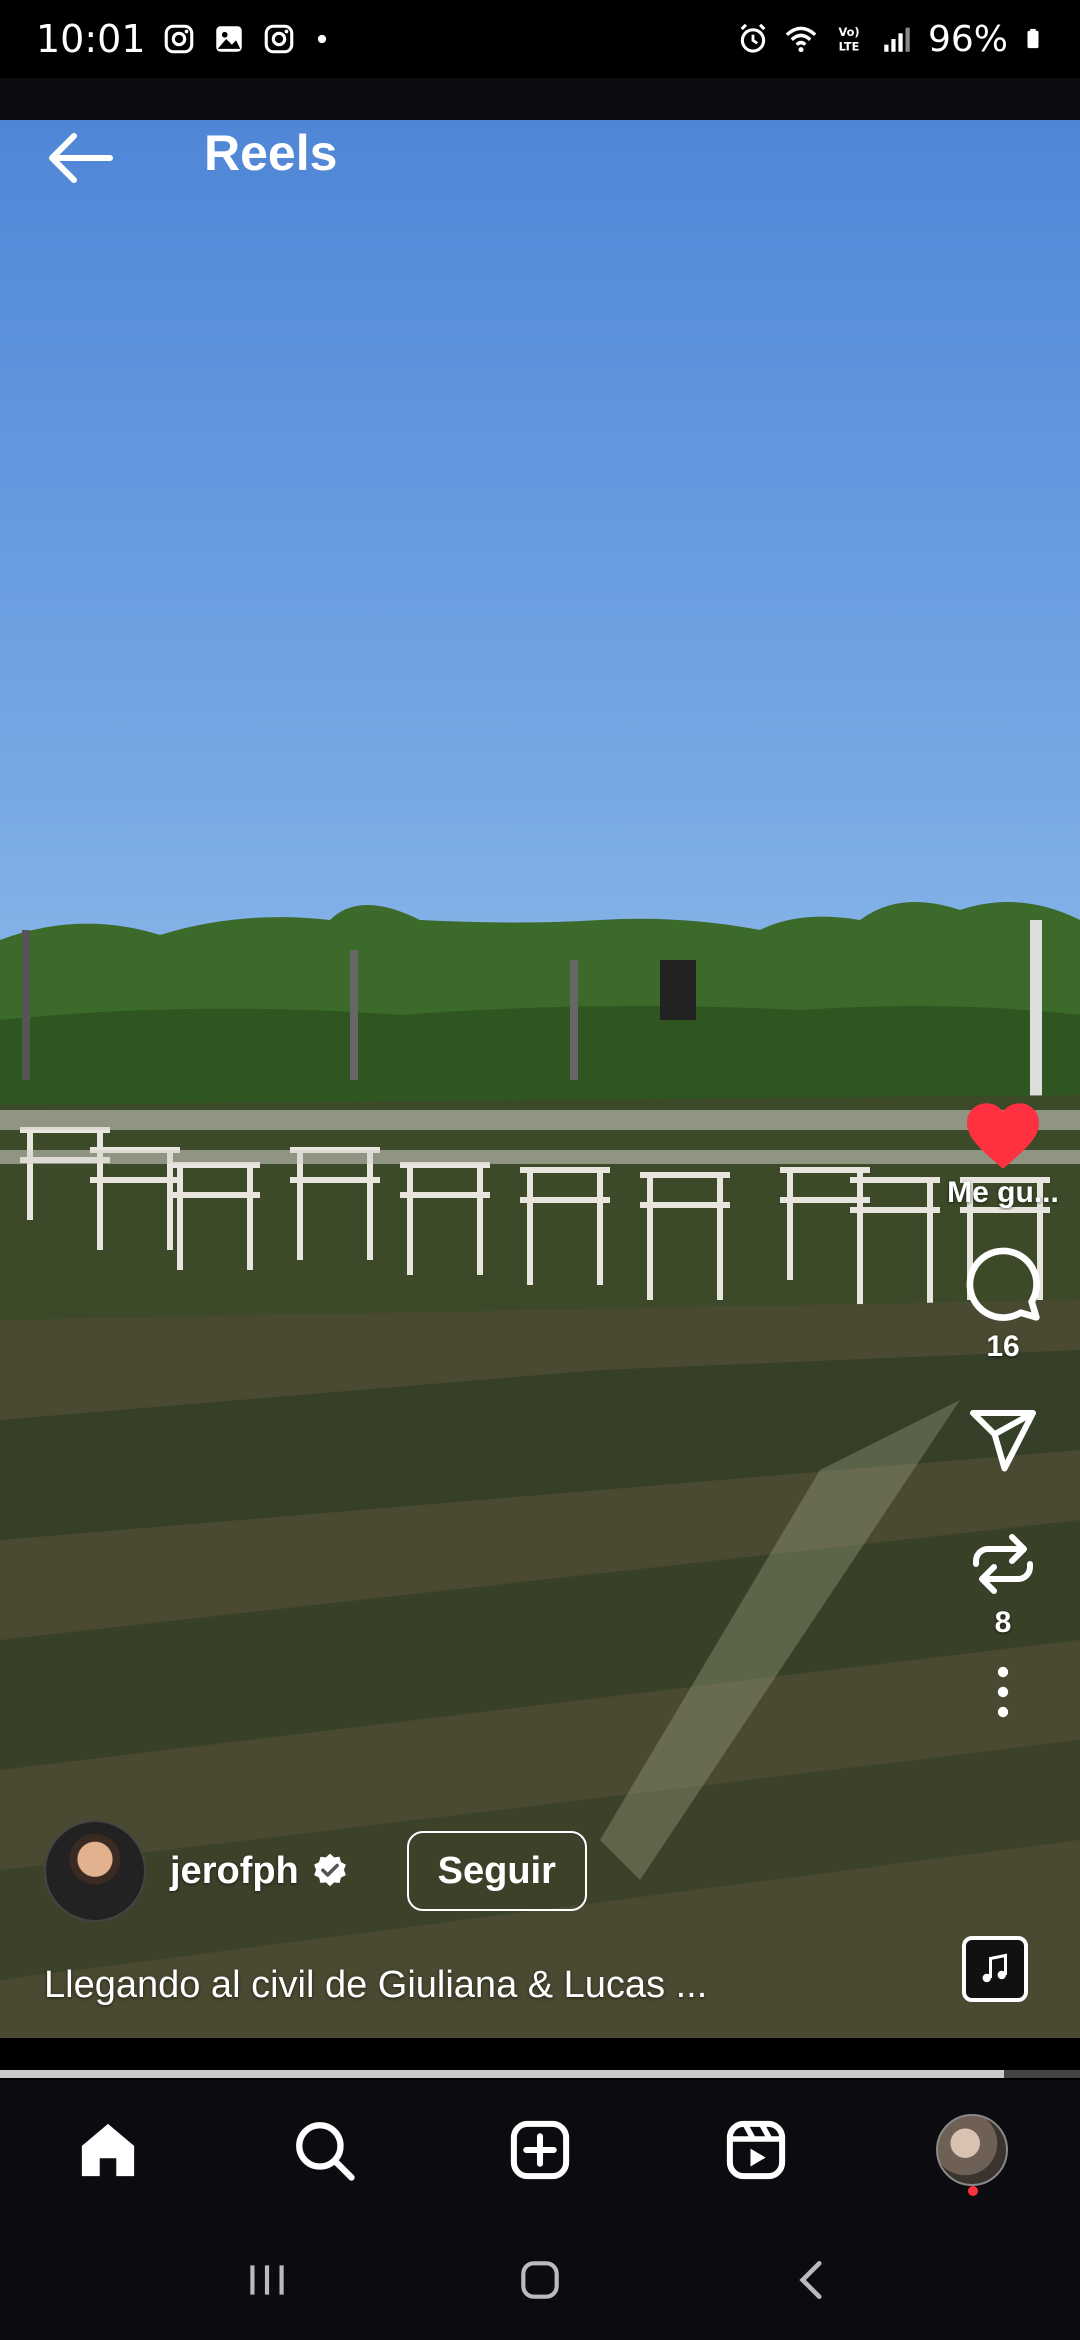 This screenshot has height=2340, width=1080. I want to click on reels-icon, so click(756, 2150).